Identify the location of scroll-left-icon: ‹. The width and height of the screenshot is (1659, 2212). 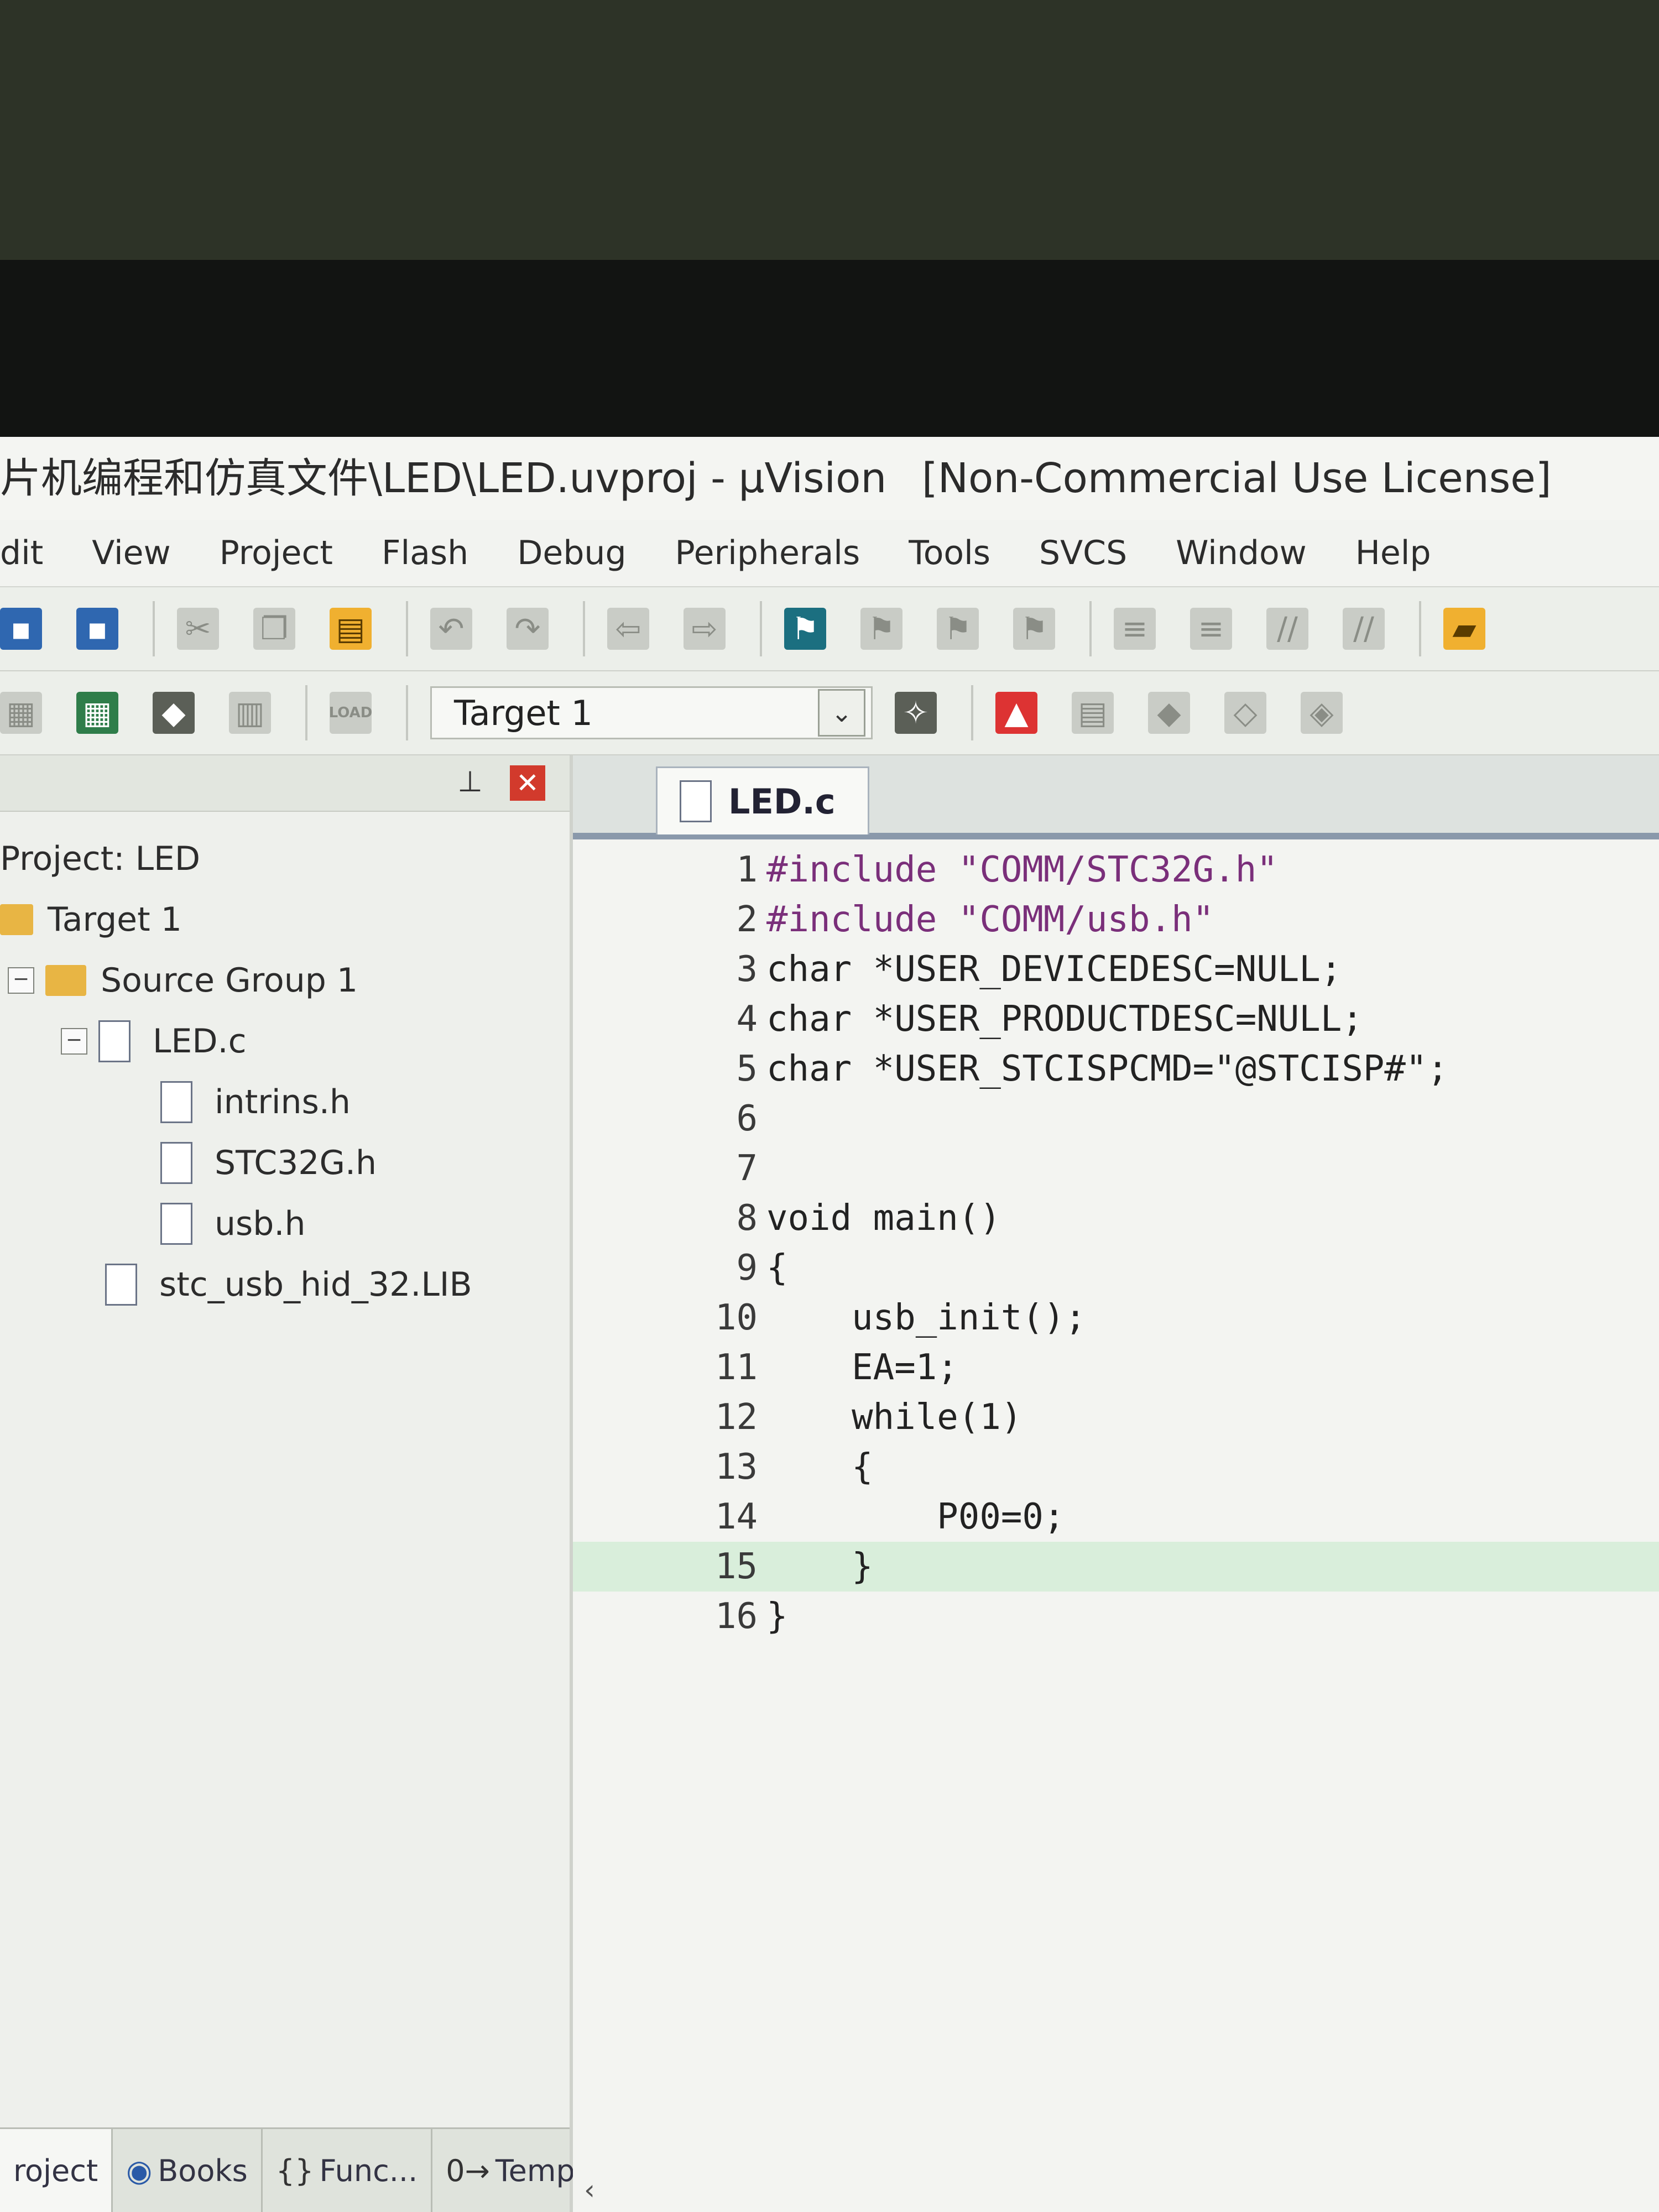
(589, 2190).